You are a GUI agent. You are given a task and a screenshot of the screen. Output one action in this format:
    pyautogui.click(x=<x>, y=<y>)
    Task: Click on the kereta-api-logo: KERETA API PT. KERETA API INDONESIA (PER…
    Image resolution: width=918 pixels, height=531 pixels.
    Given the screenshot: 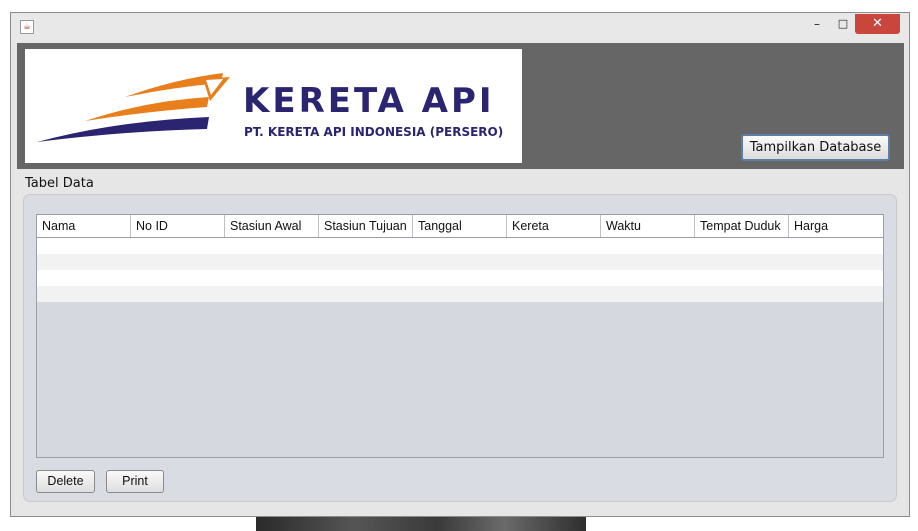 What is the action you would take?
    pyautogui.click(x=273, y=106)
    